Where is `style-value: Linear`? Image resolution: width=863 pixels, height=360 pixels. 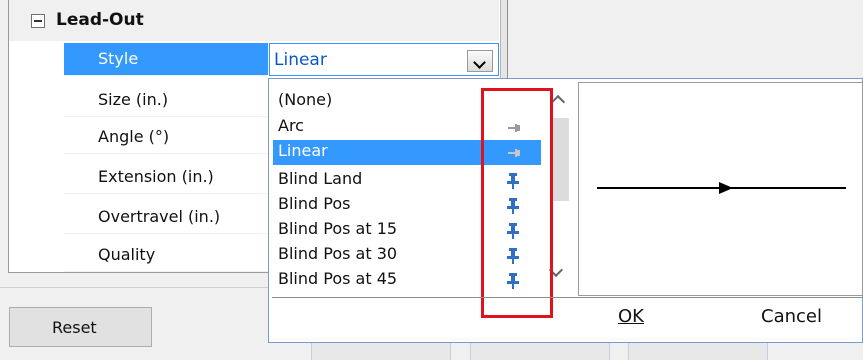
style-value: Linear is located at coordinates (300, 60).